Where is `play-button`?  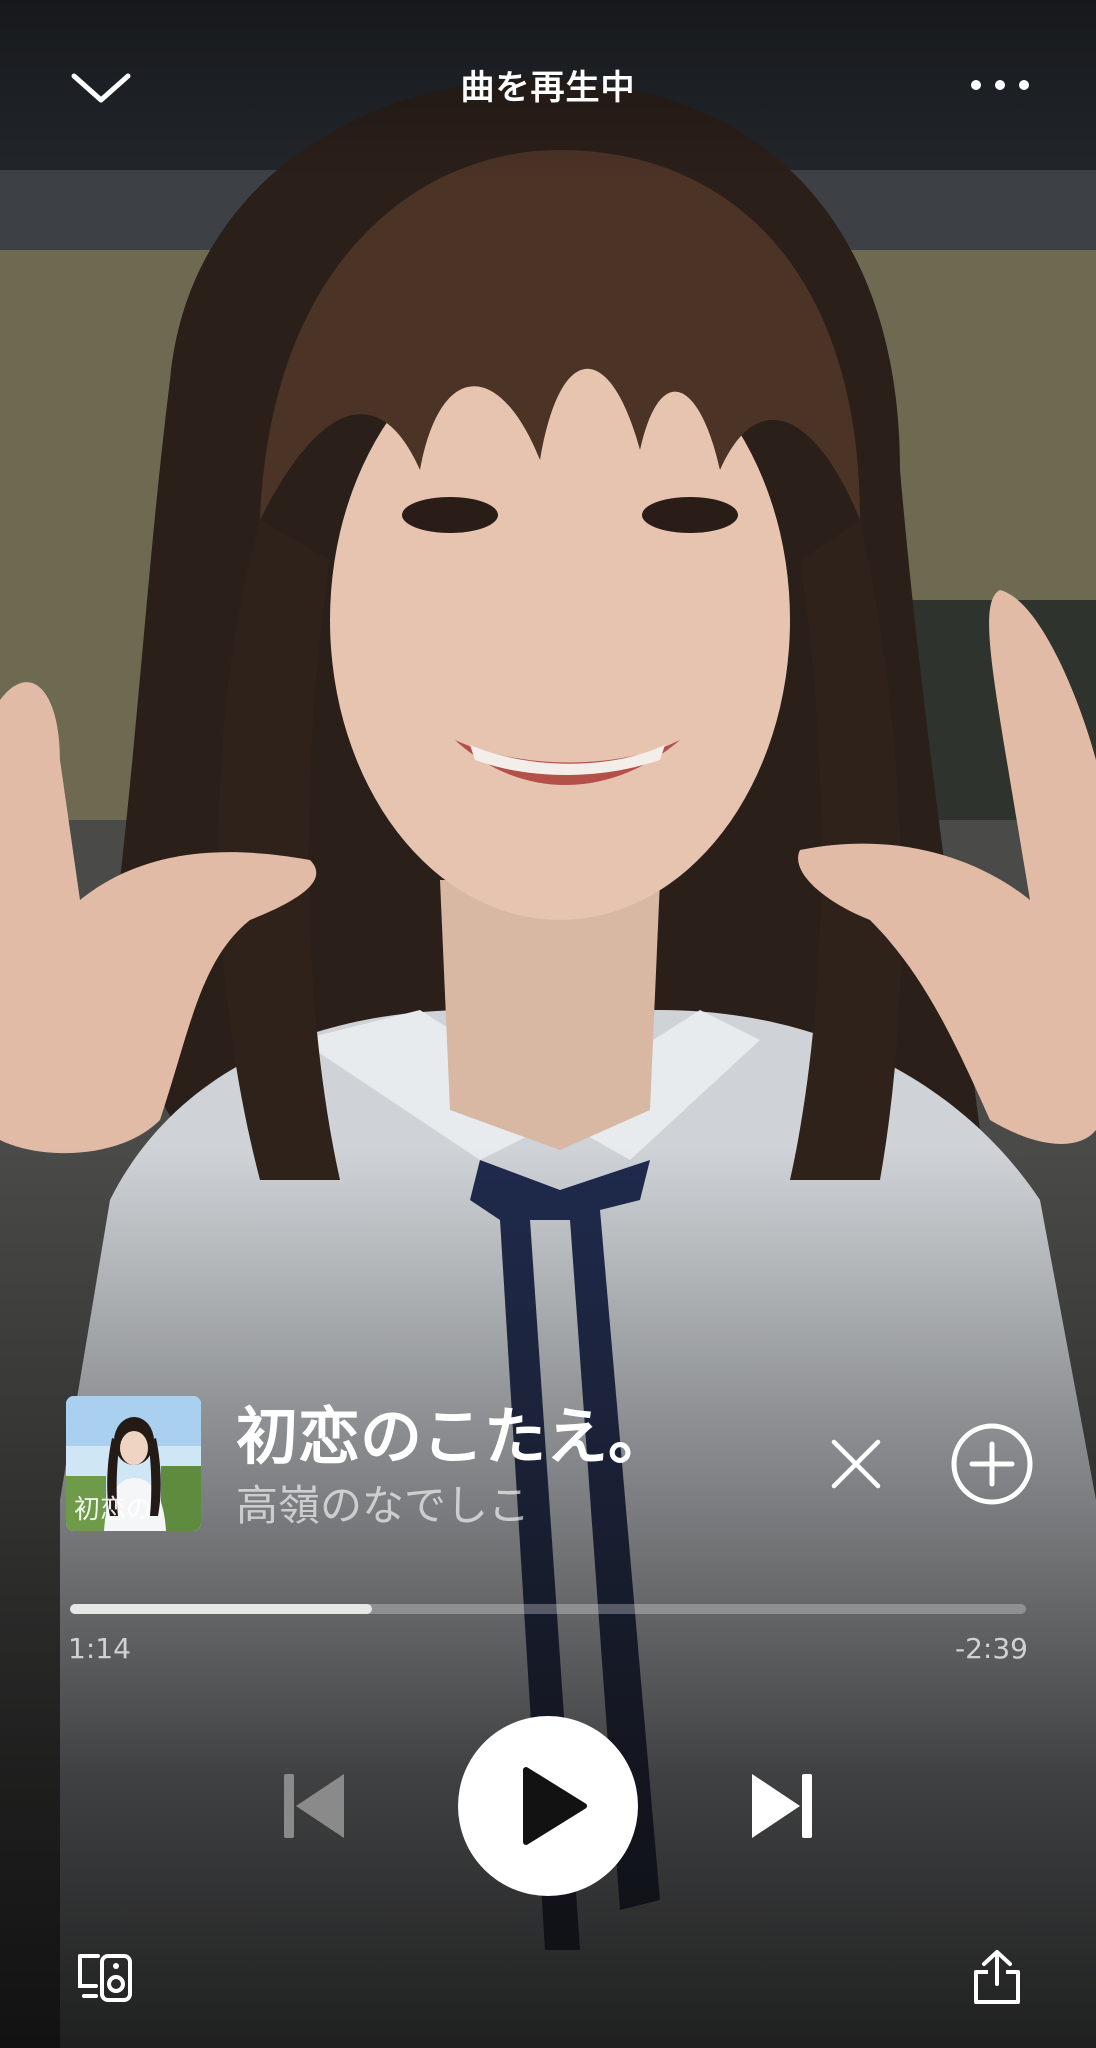
play-button is located at coordinates (548, 1806).